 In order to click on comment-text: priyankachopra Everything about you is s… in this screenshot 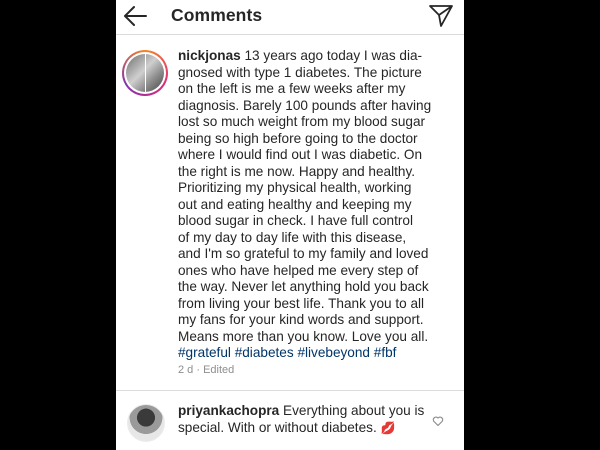, I will do `click(308, 419)`.